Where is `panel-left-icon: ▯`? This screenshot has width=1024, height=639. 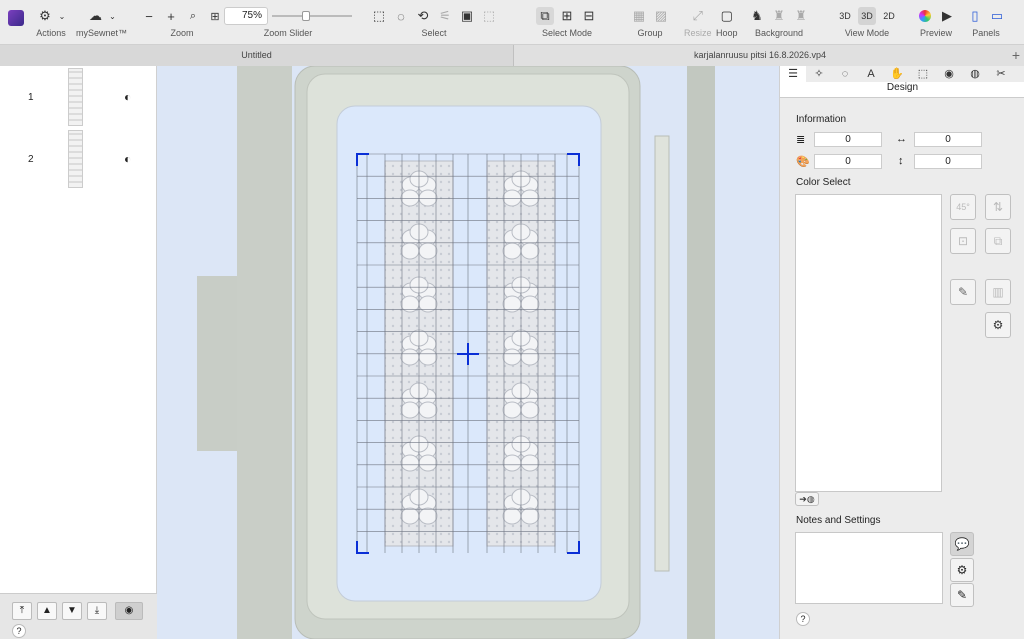
panel-left-icon: ▯ is located at coordinates (975, 16).